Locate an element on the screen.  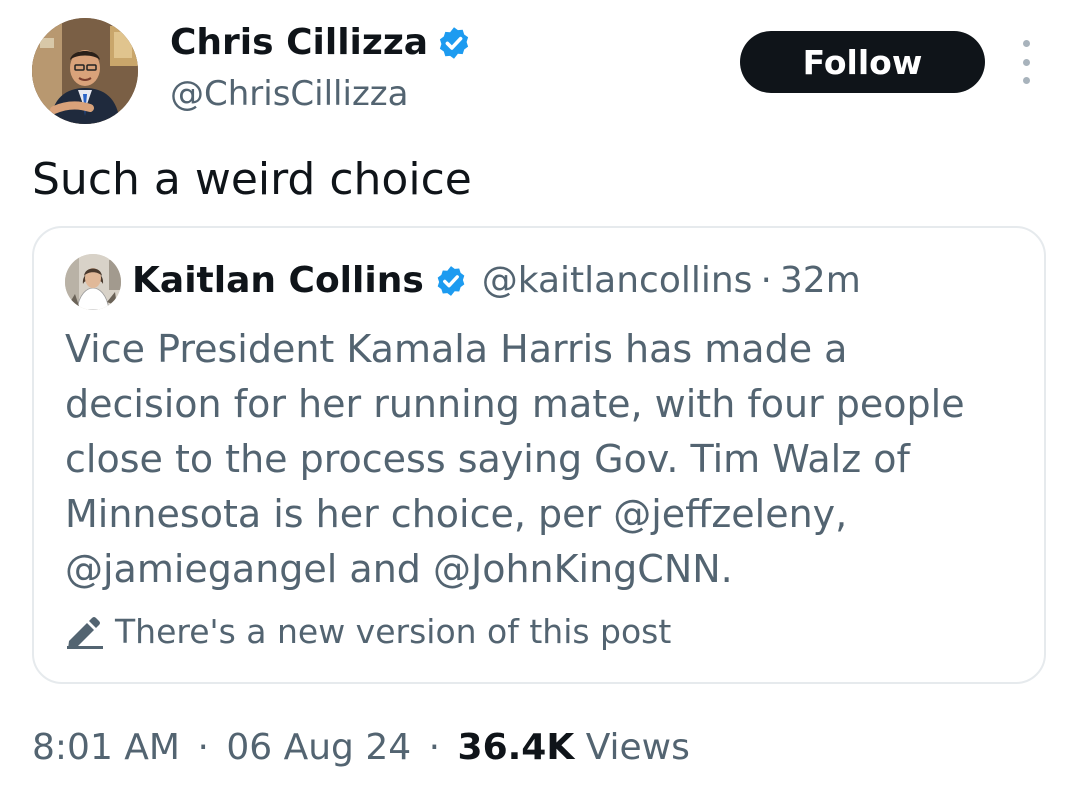
edit-notice: There's a new version of this post is located at coordinates (368, 632).